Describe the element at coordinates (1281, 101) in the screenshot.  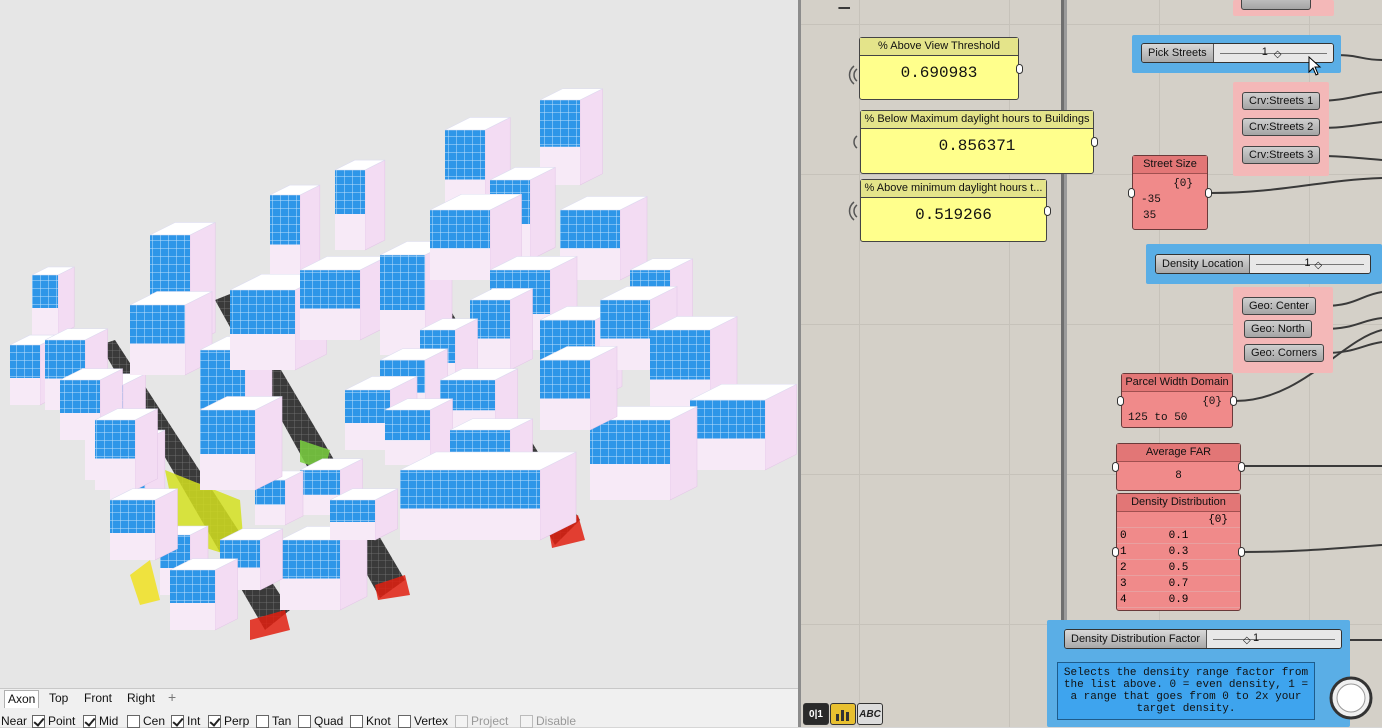
I see `param-crv-streets-1: Crv:Streets 1` at that location.